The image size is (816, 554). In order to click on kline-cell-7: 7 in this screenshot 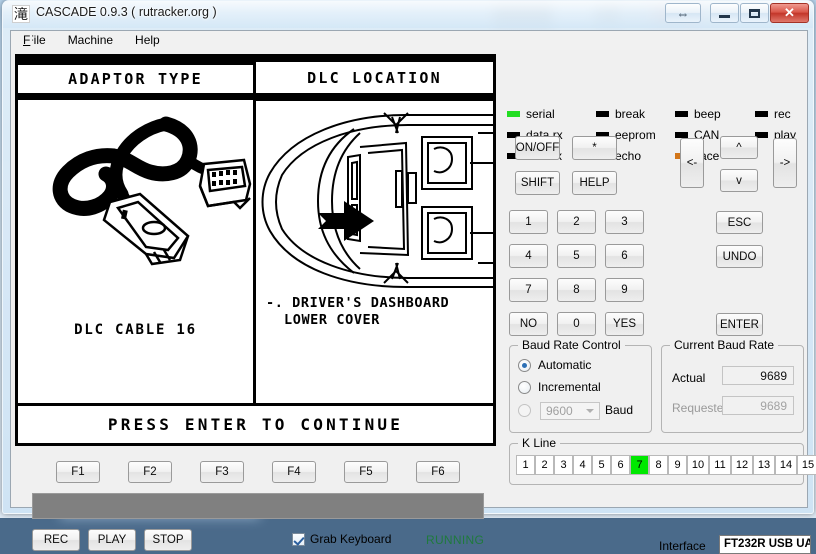, I will do `click(639, 465)`.